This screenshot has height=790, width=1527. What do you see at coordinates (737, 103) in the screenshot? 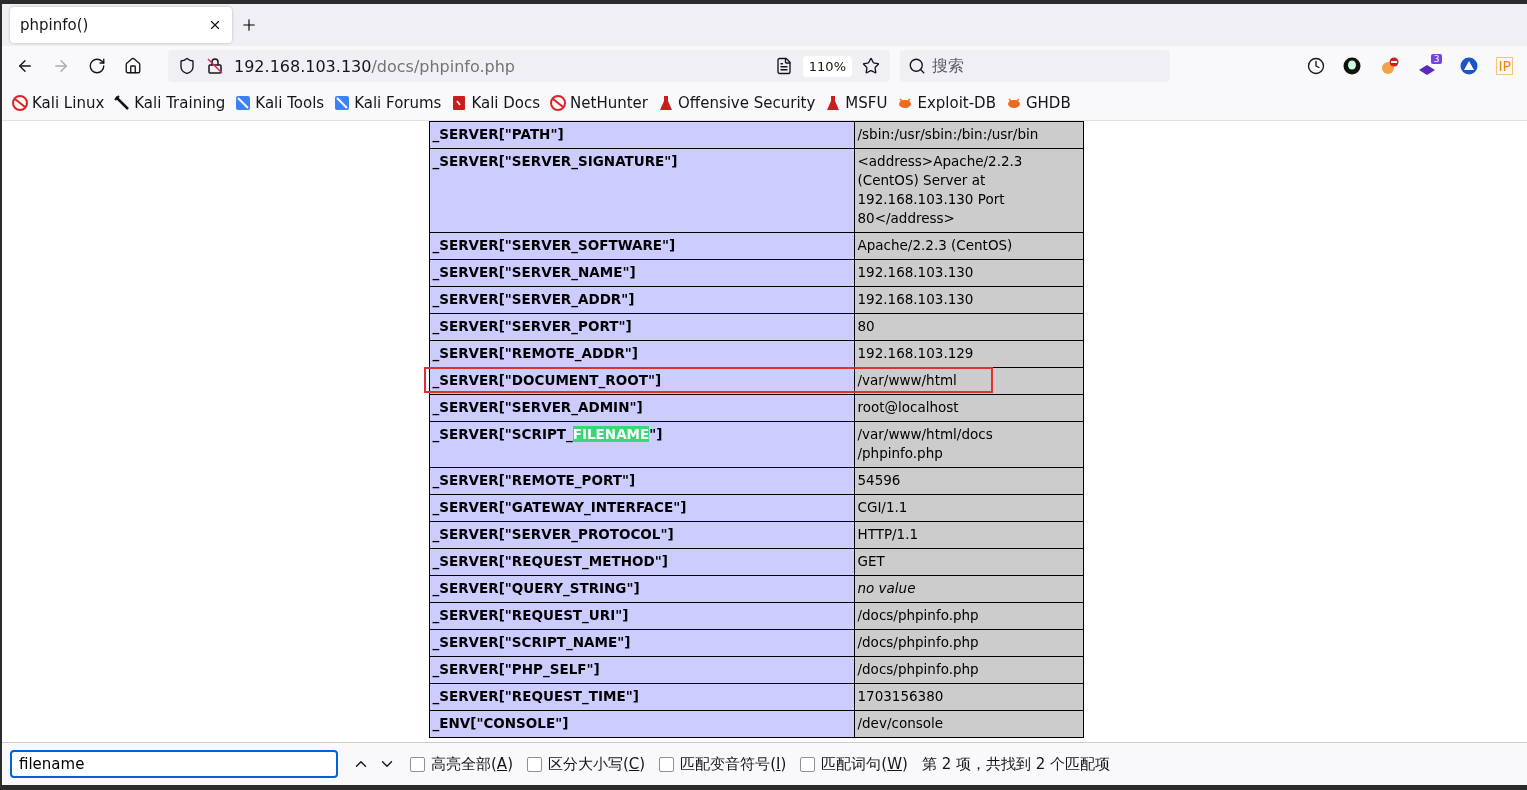
I see `bookmark: Offensive Security` at bounding box center [737, 103].